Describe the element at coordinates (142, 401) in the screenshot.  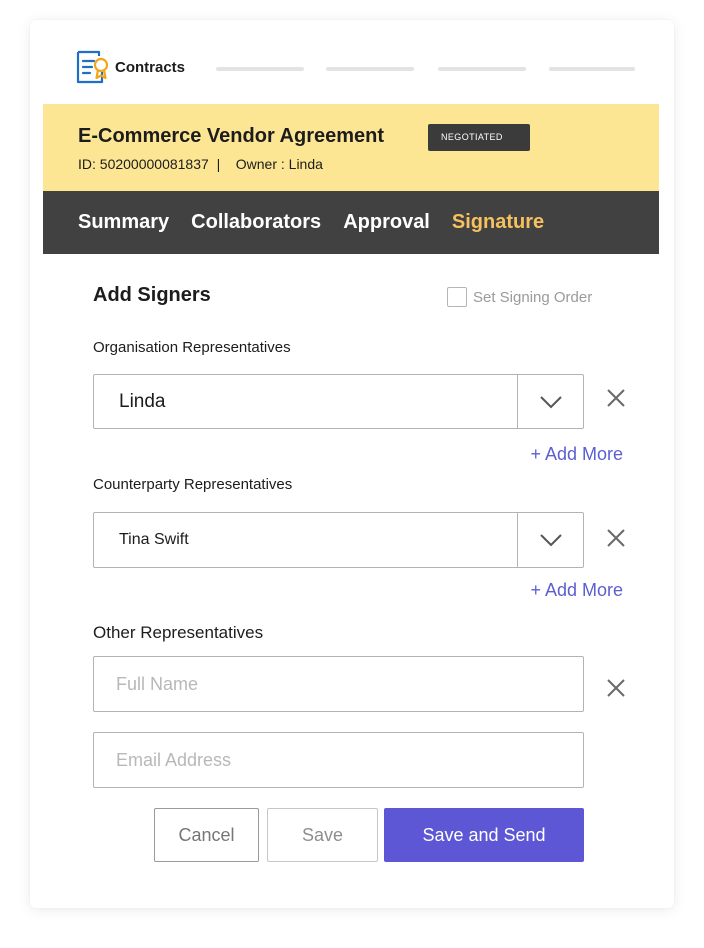
I see `org-representative-value: Linda` at that location.